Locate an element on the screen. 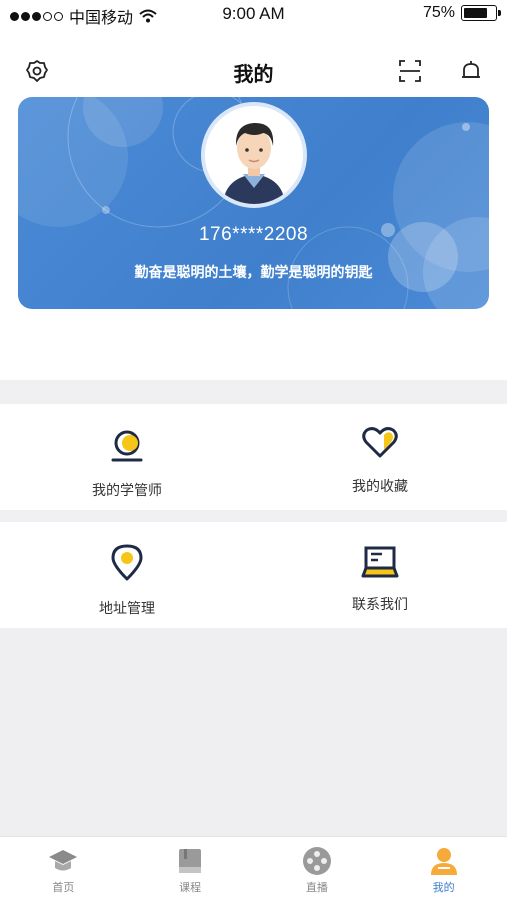 This screenshot has width=507, height=900. menu-item-tutor: 我的学管师 is located at coordinates (127, 457).